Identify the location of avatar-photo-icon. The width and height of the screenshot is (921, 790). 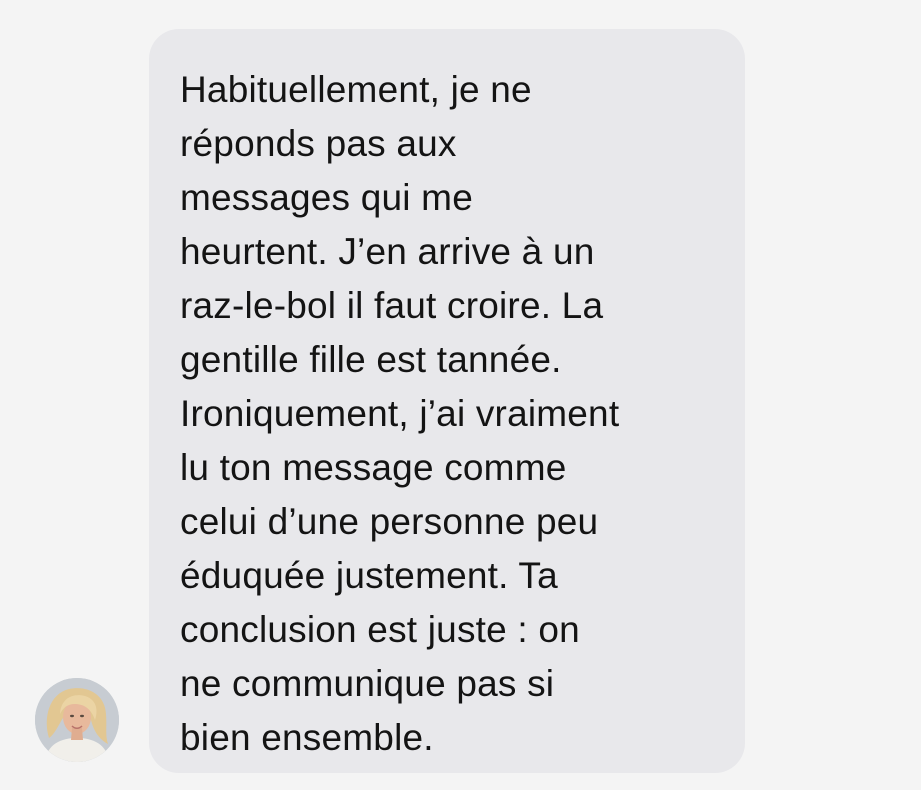
(77, 720).